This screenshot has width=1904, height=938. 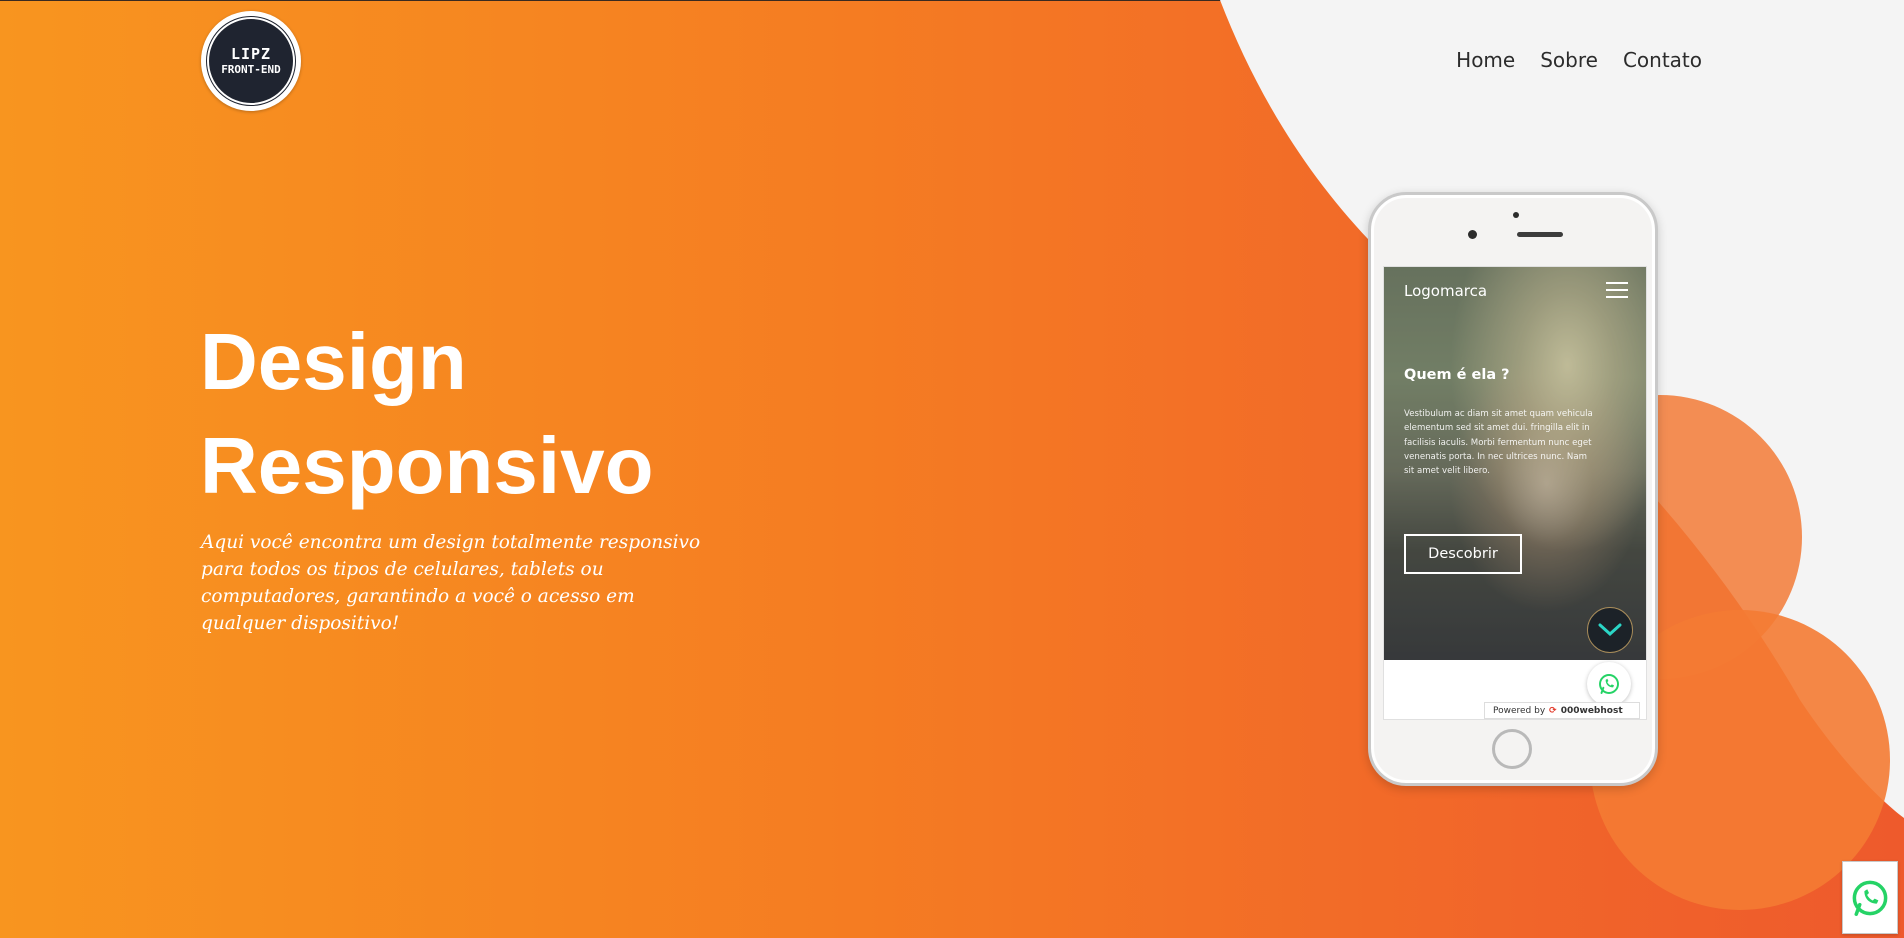 I want to click on main-nav: Home Sobre Contato, so click(x=1579, y=60).